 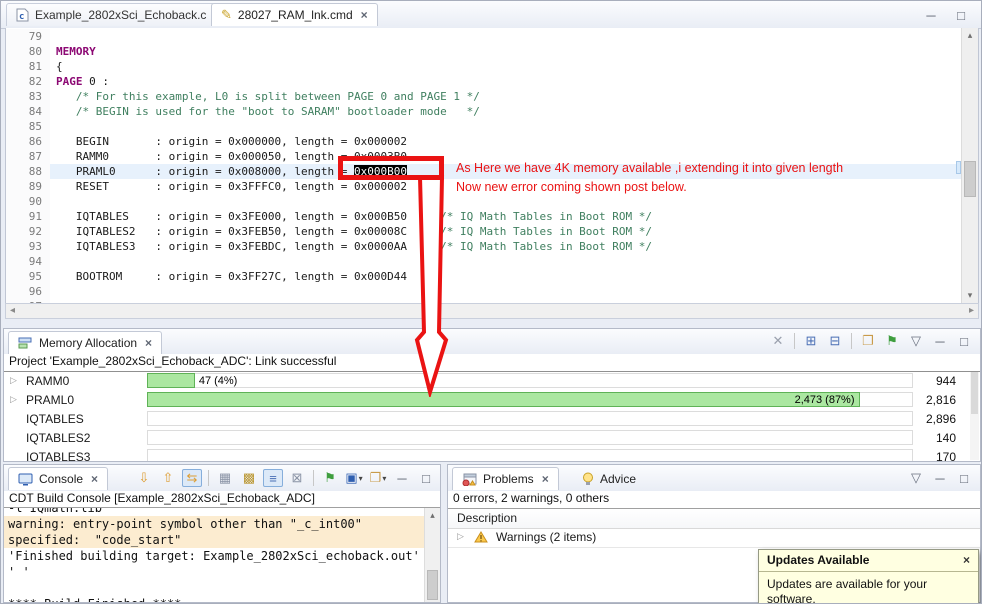 I want to click on annotation-highlight-rect, so click(x=391, y=168).